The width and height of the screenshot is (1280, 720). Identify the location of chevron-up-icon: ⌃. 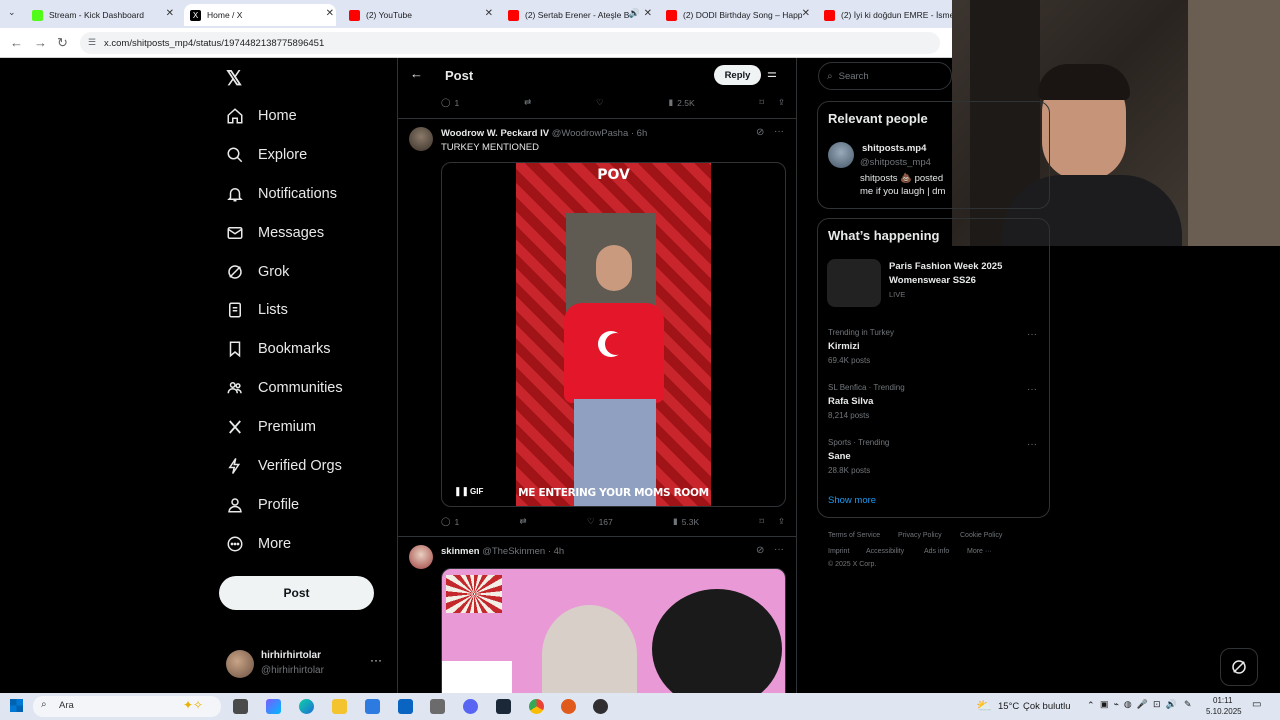
(1091, 705).